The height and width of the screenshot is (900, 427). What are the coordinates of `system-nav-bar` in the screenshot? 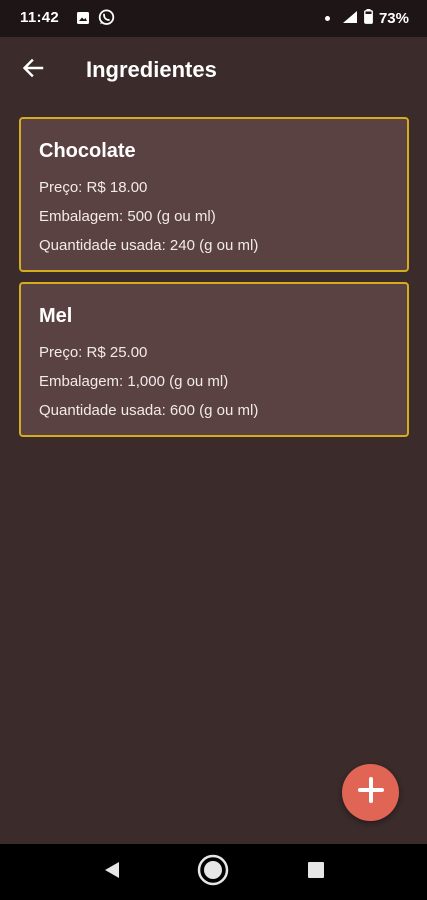 It's located at (213, 872).